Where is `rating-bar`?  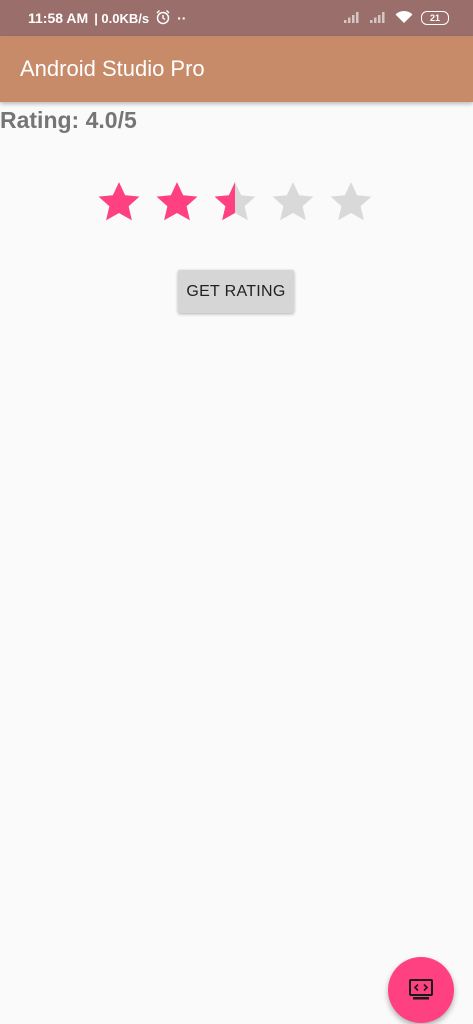 rating-bar is located at coordinates (235, 203).